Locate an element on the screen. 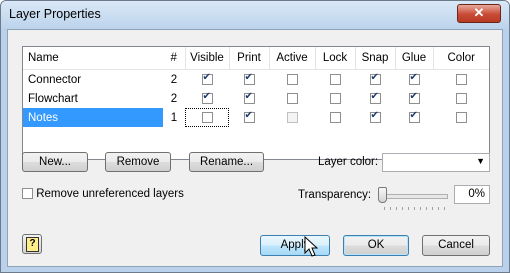 The image size is (510, 273). layer-name-cell: Notes is located at coordinates (93, 117).